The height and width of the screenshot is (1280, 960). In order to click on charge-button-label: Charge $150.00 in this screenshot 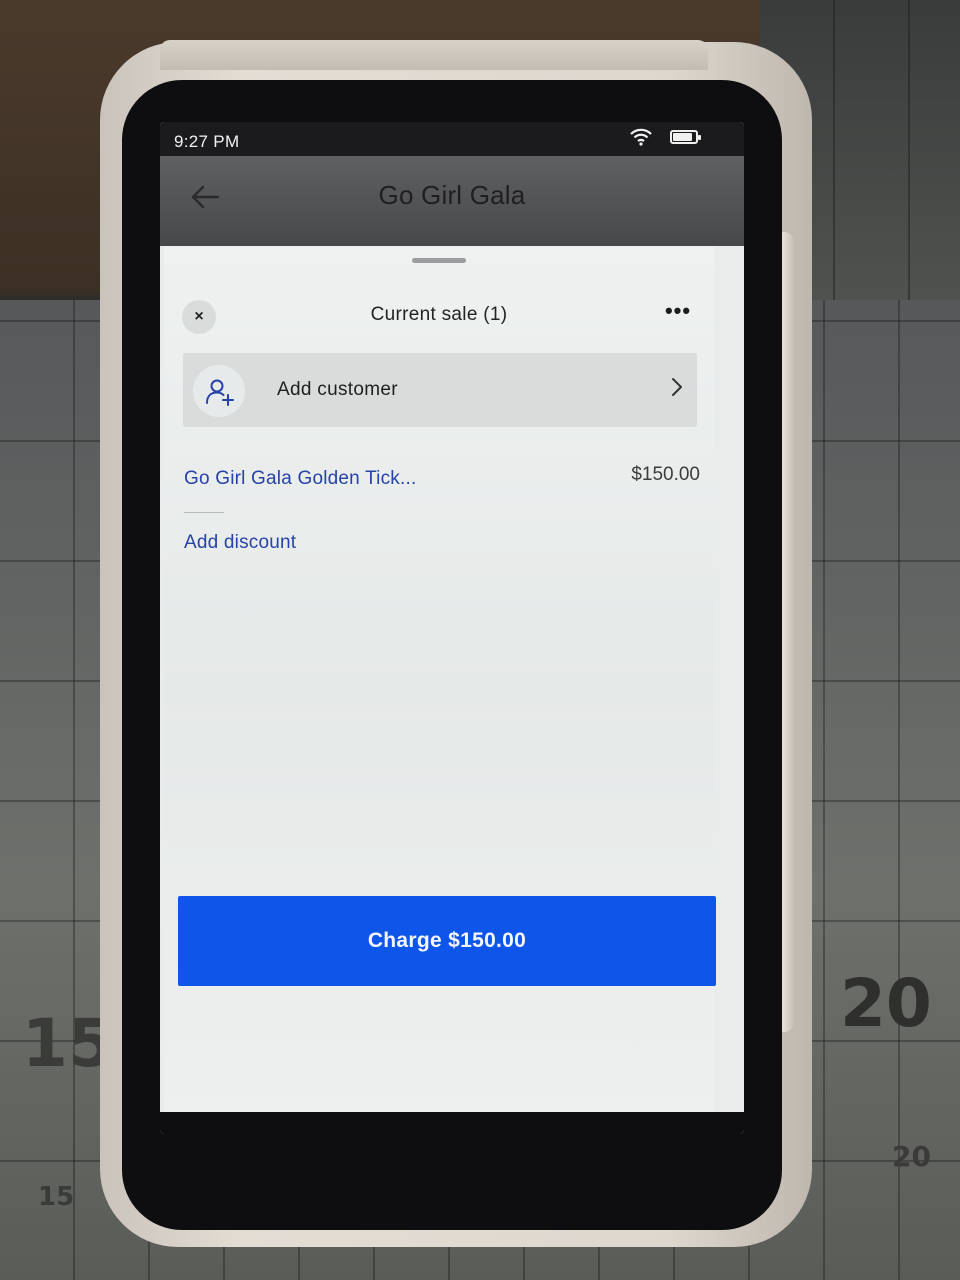, I will do `click(447, 940)`.